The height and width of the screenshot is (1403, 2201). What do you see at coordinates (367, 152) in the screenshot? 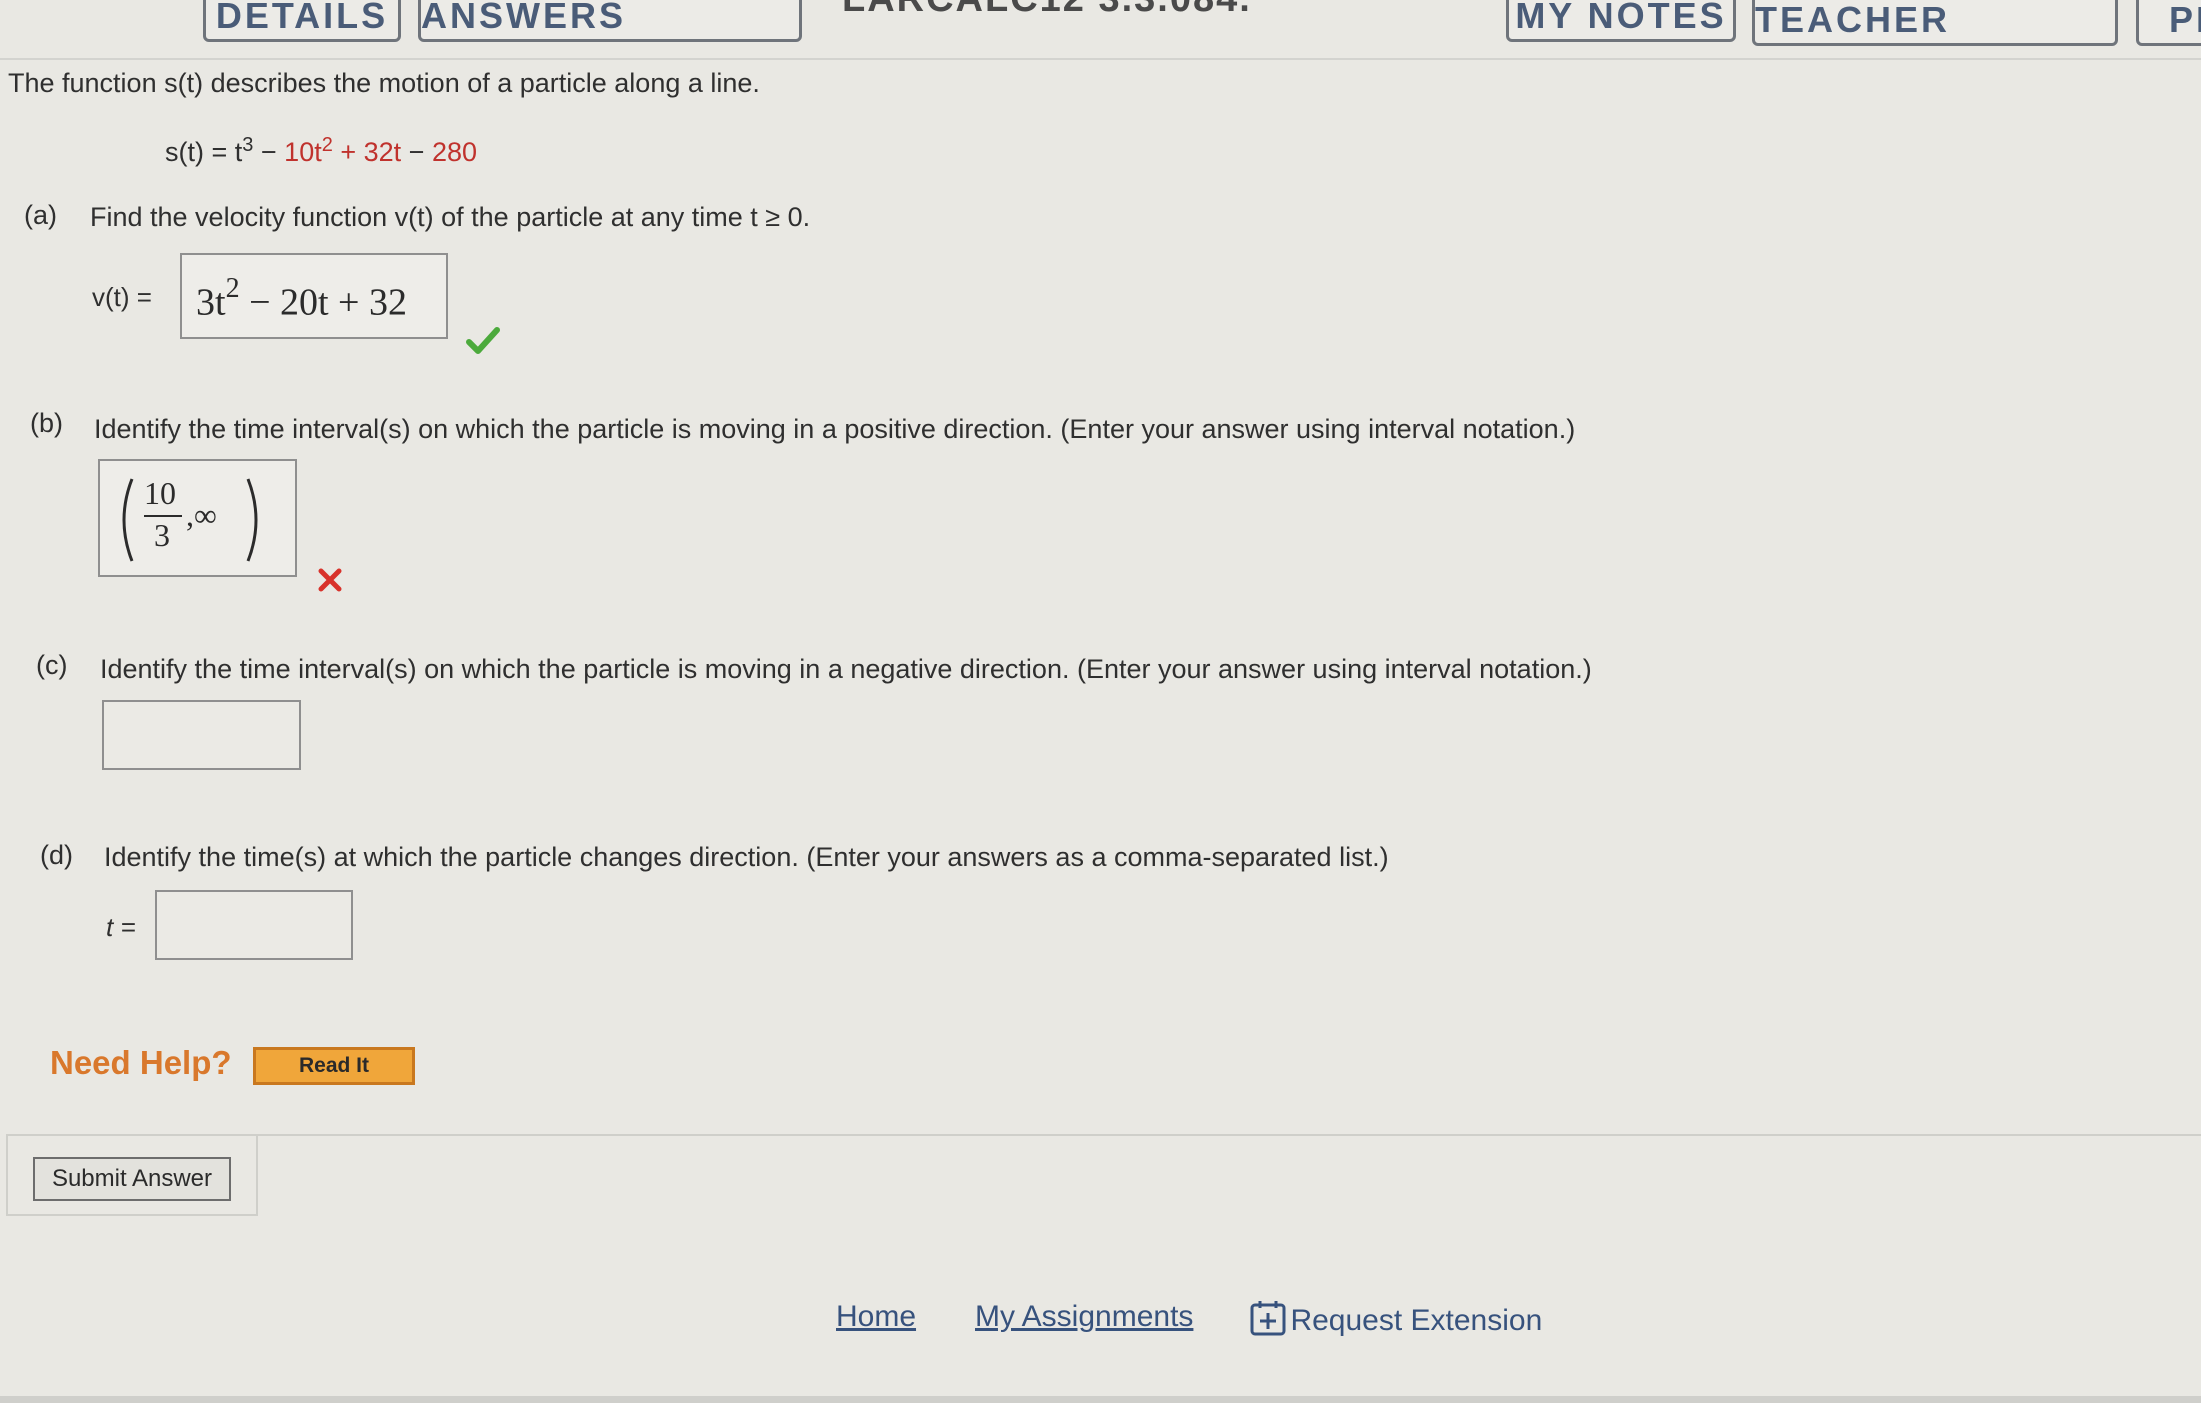
I see `equation-coef-t: + 32t` at bounding box center [367, 152].